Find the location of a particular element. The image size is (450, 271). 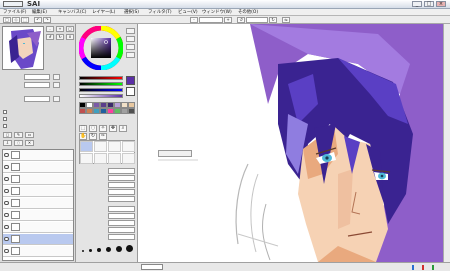

nav-zoom-in-icon: + is located at coordinates (60, 29).